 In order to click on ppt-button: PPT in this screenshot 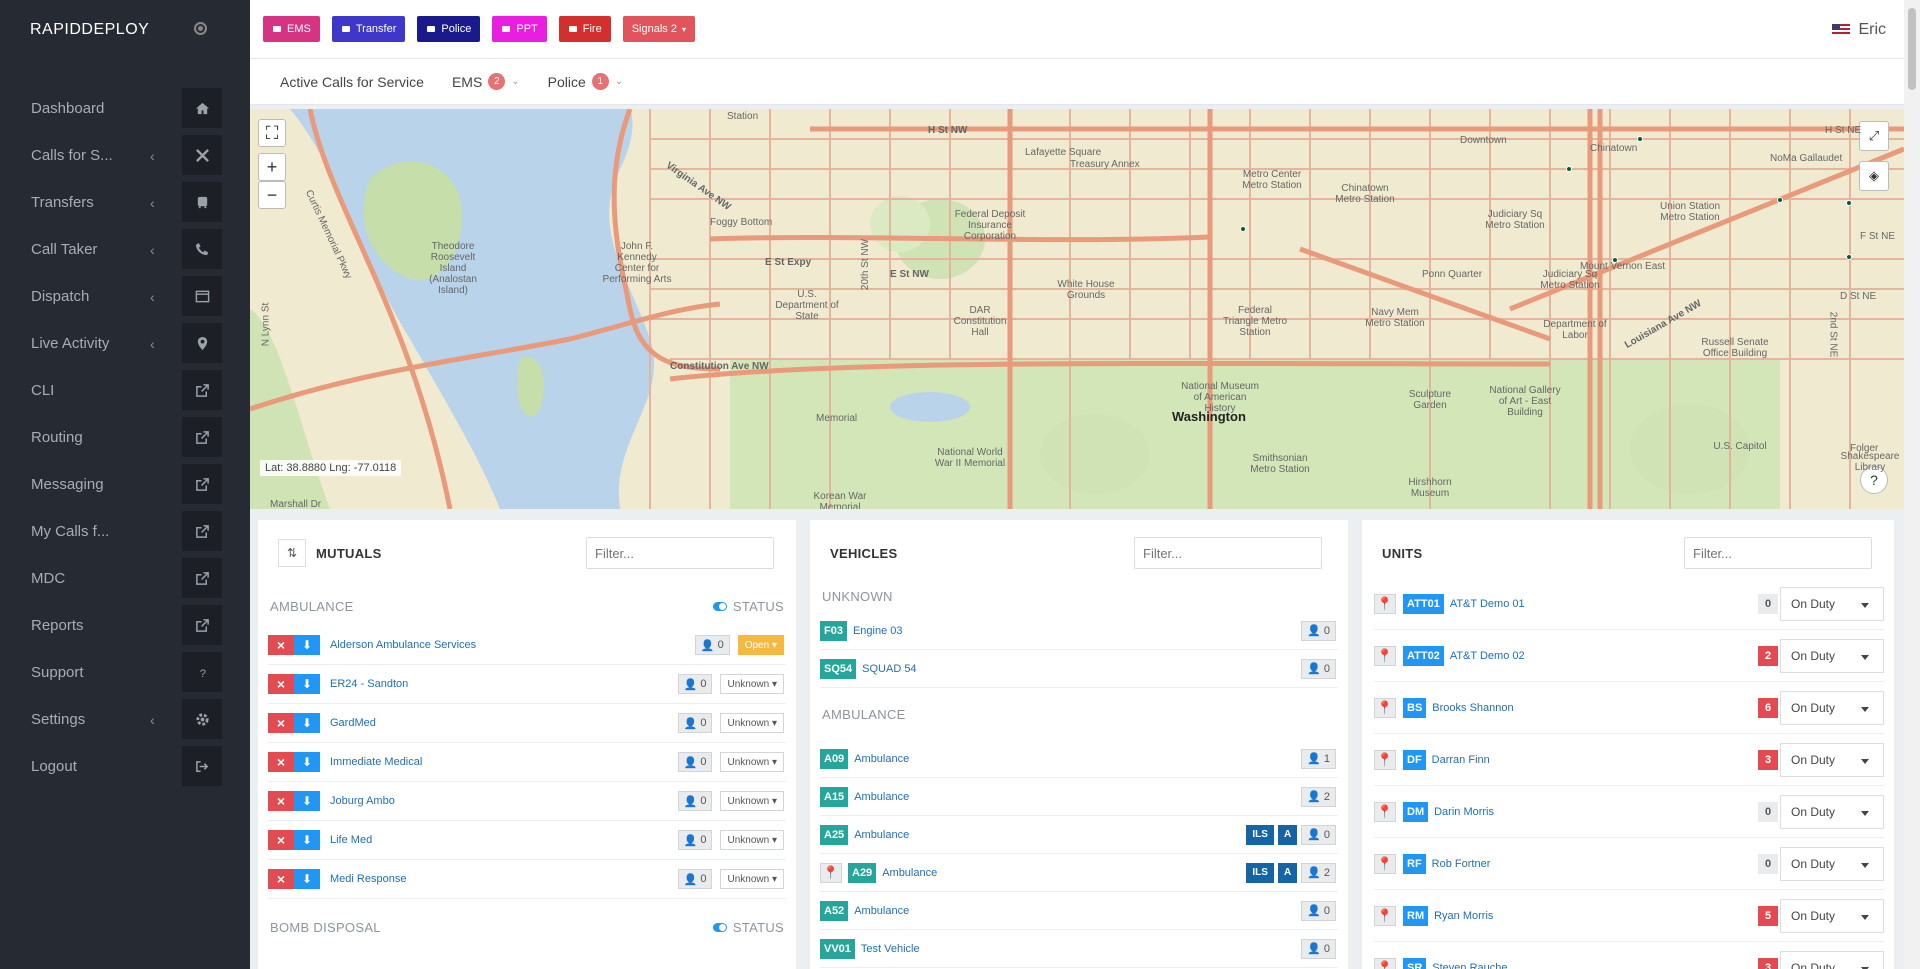, I will do `click(519, 29)`.